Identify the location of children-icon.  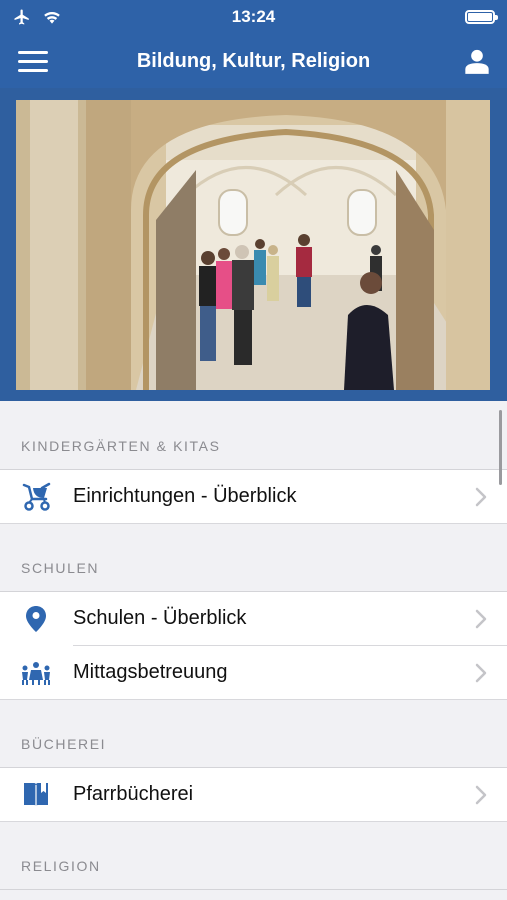
(36, 673).